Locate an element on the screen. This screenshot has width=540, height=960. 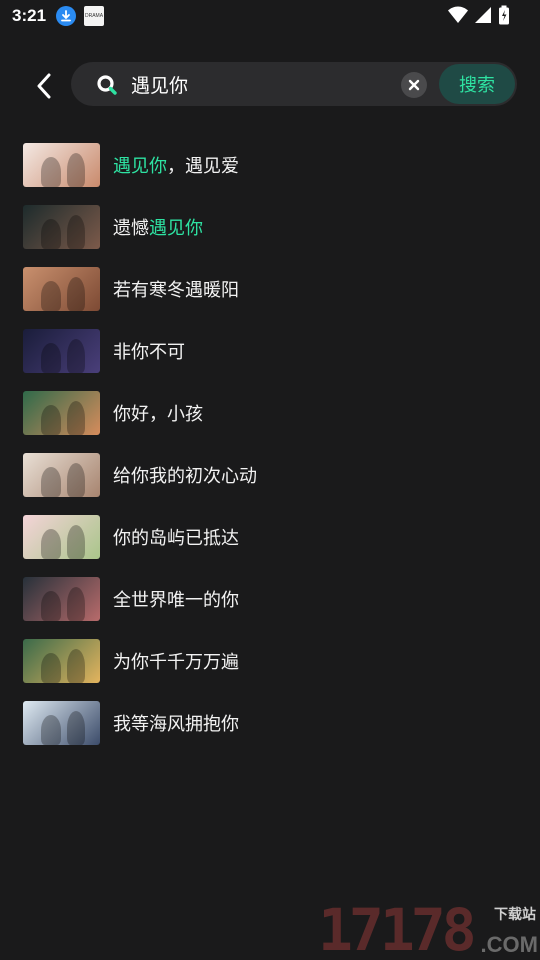
watermark-domain: .COM is located at coordinates (509, 944).